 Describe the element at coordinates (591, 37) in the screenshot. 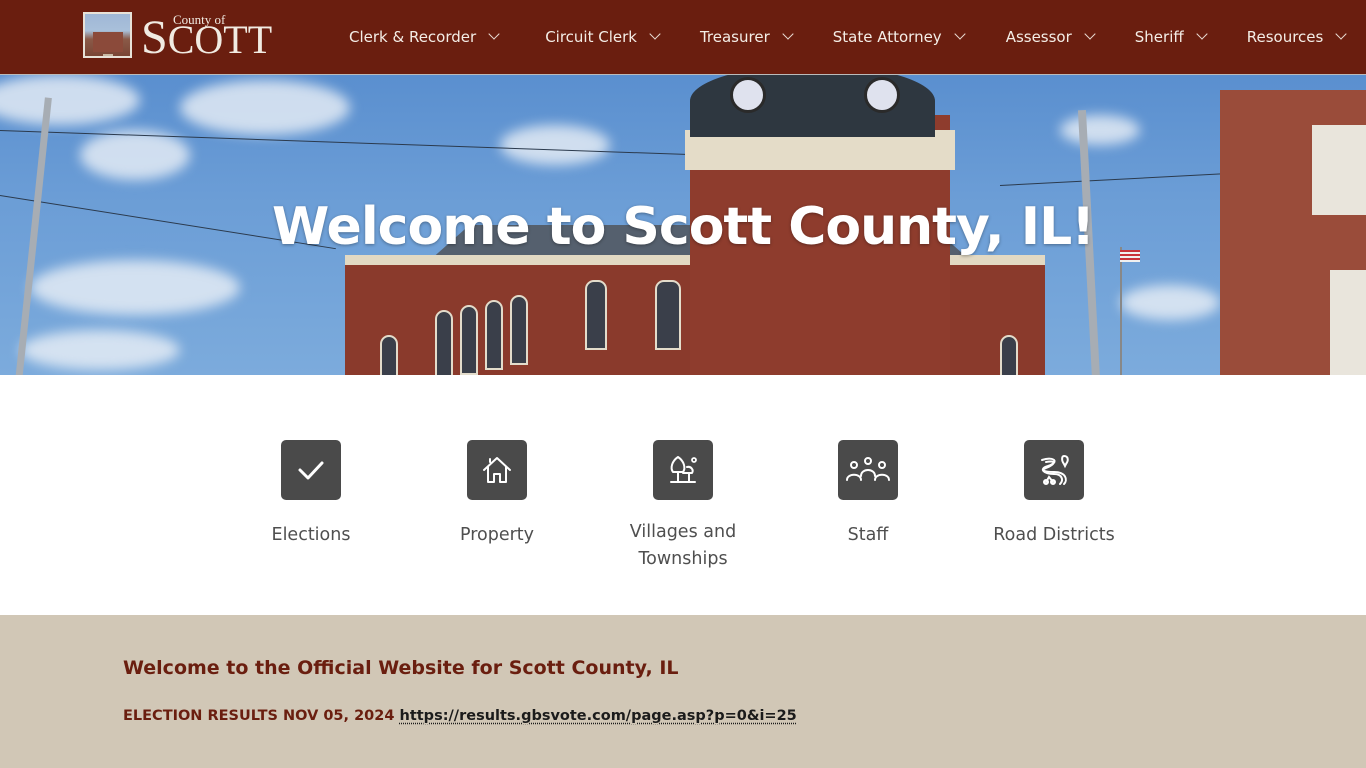

I see `nav-label: Circuit Clerk` at that location.